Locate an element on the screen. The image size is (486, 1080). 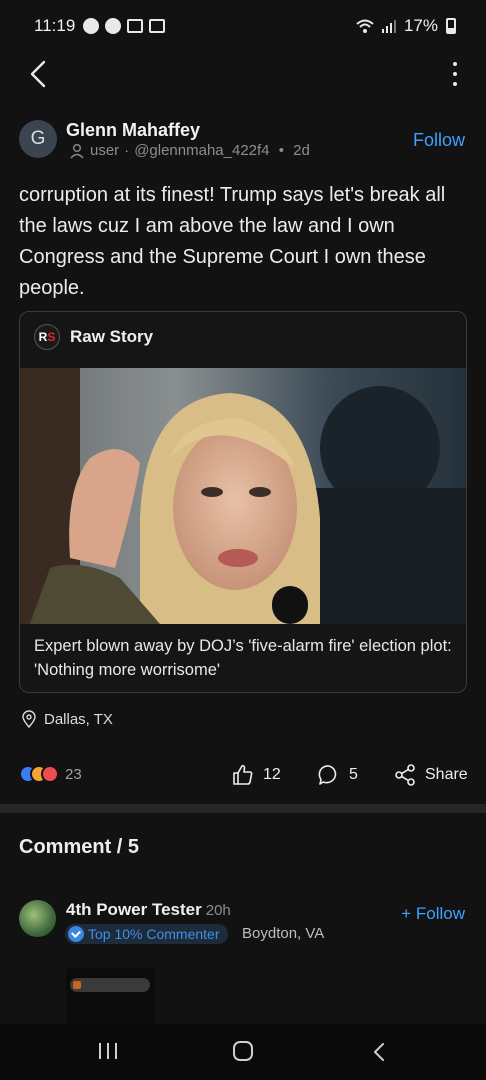
status-left: 11:19 is located at coordinates (100, 26).